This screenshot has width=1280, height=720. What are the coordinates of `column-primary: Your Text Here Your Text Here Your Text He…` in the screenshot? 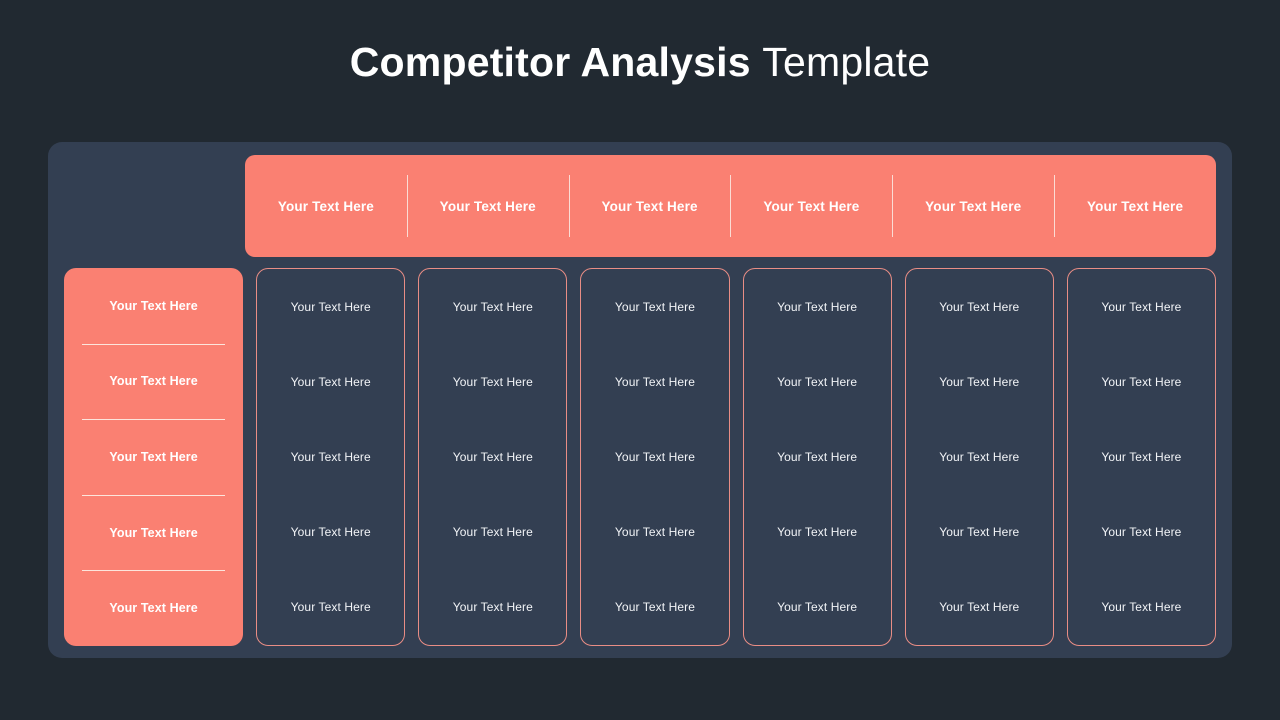 It's located at (154, 457).